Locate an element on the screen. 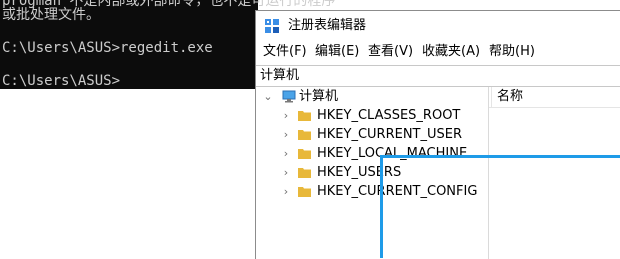 The image size is (620, 259). column-label-name: 名称 is located at coordinates (510, 96).